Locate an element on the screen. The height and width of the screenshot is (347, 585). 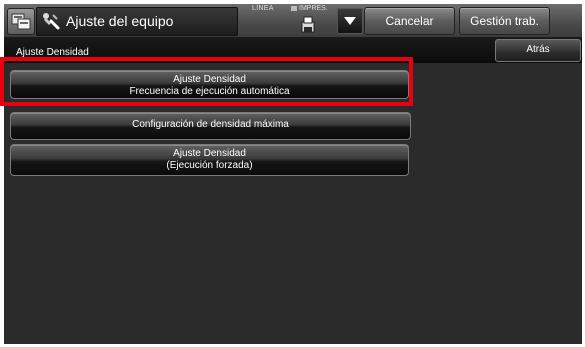
mode-title-box: Ajuste del equipo is located at coordinates (137, 21).